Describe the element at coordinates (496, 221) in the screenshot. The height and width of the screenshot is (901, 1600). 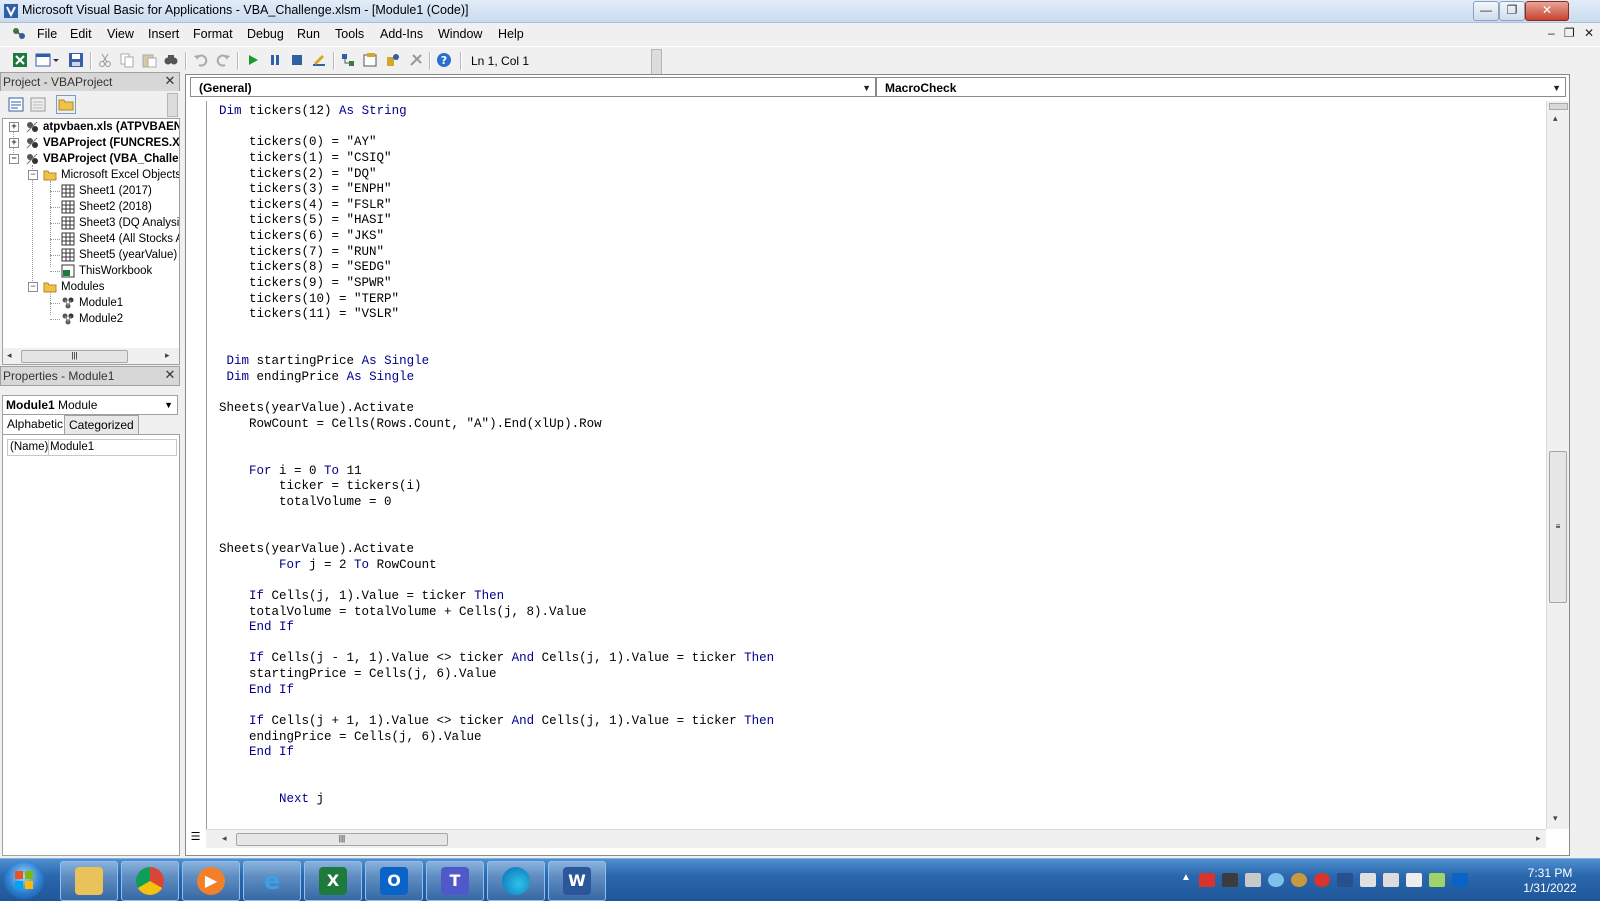
I see `code-line: tickers(5) = "HASI"` at that location.